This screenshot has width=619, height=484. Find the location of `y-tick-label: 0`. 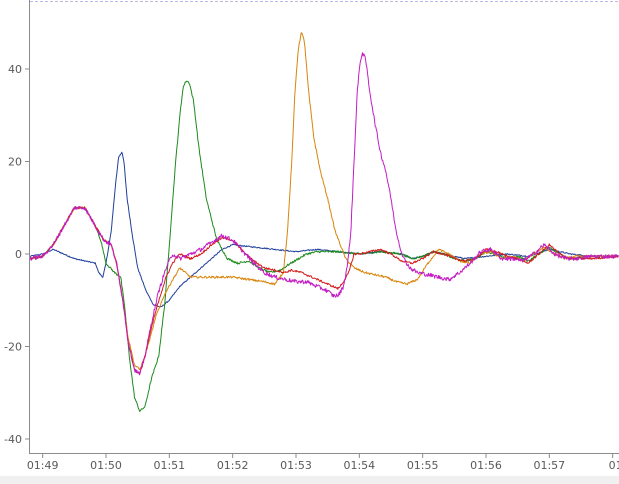

y-tick-label: 0 is located at coordinates (18, 254).